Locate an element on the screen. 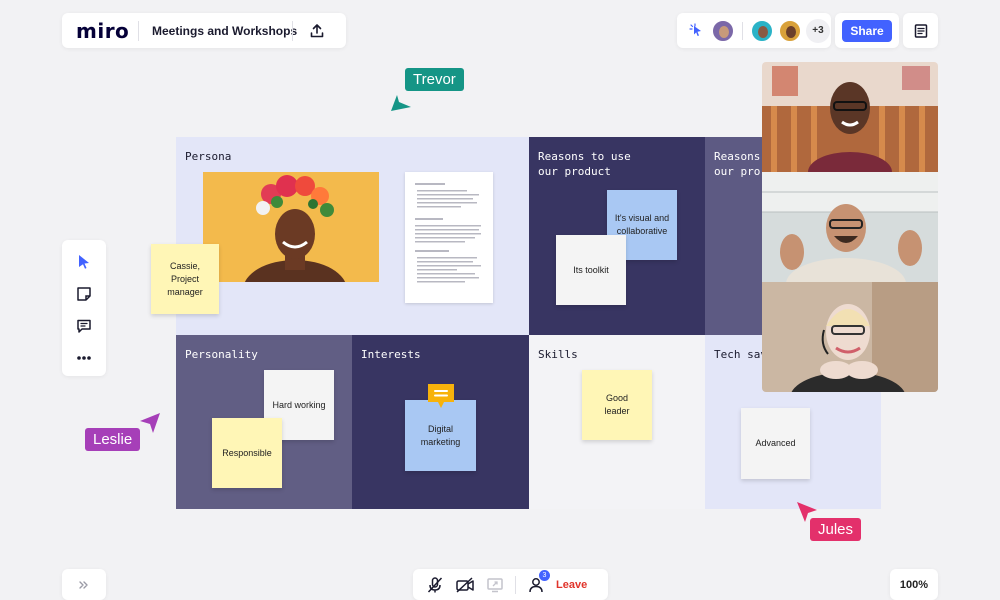  screen-share-button is located at coordinates (495, 585).